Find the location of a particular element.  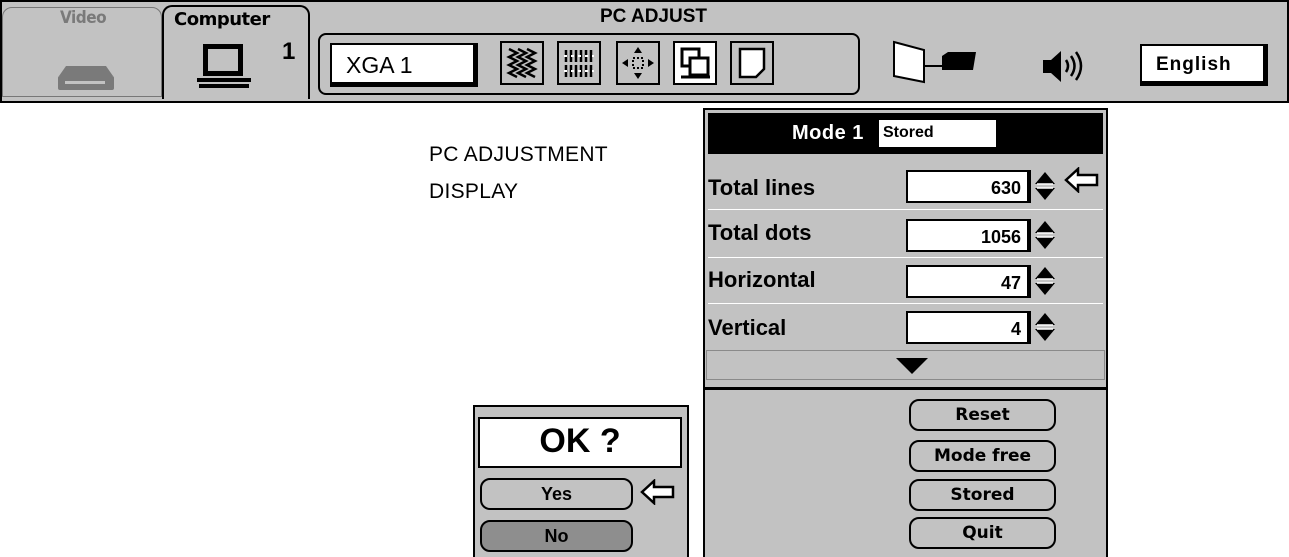

total-dots-icon is located at coordinates (579, 63).